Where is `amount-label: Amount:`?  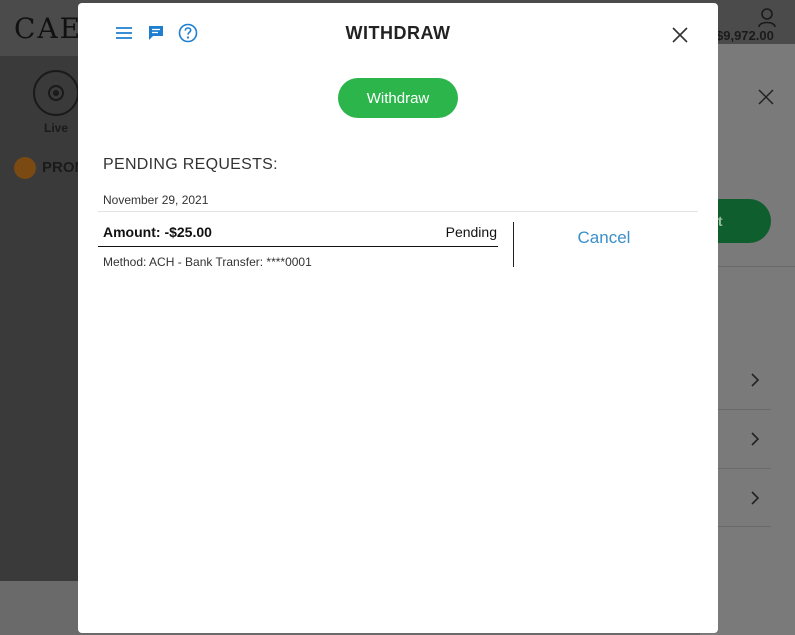 amount-label: Amount: is located at coordinates (132, 232).